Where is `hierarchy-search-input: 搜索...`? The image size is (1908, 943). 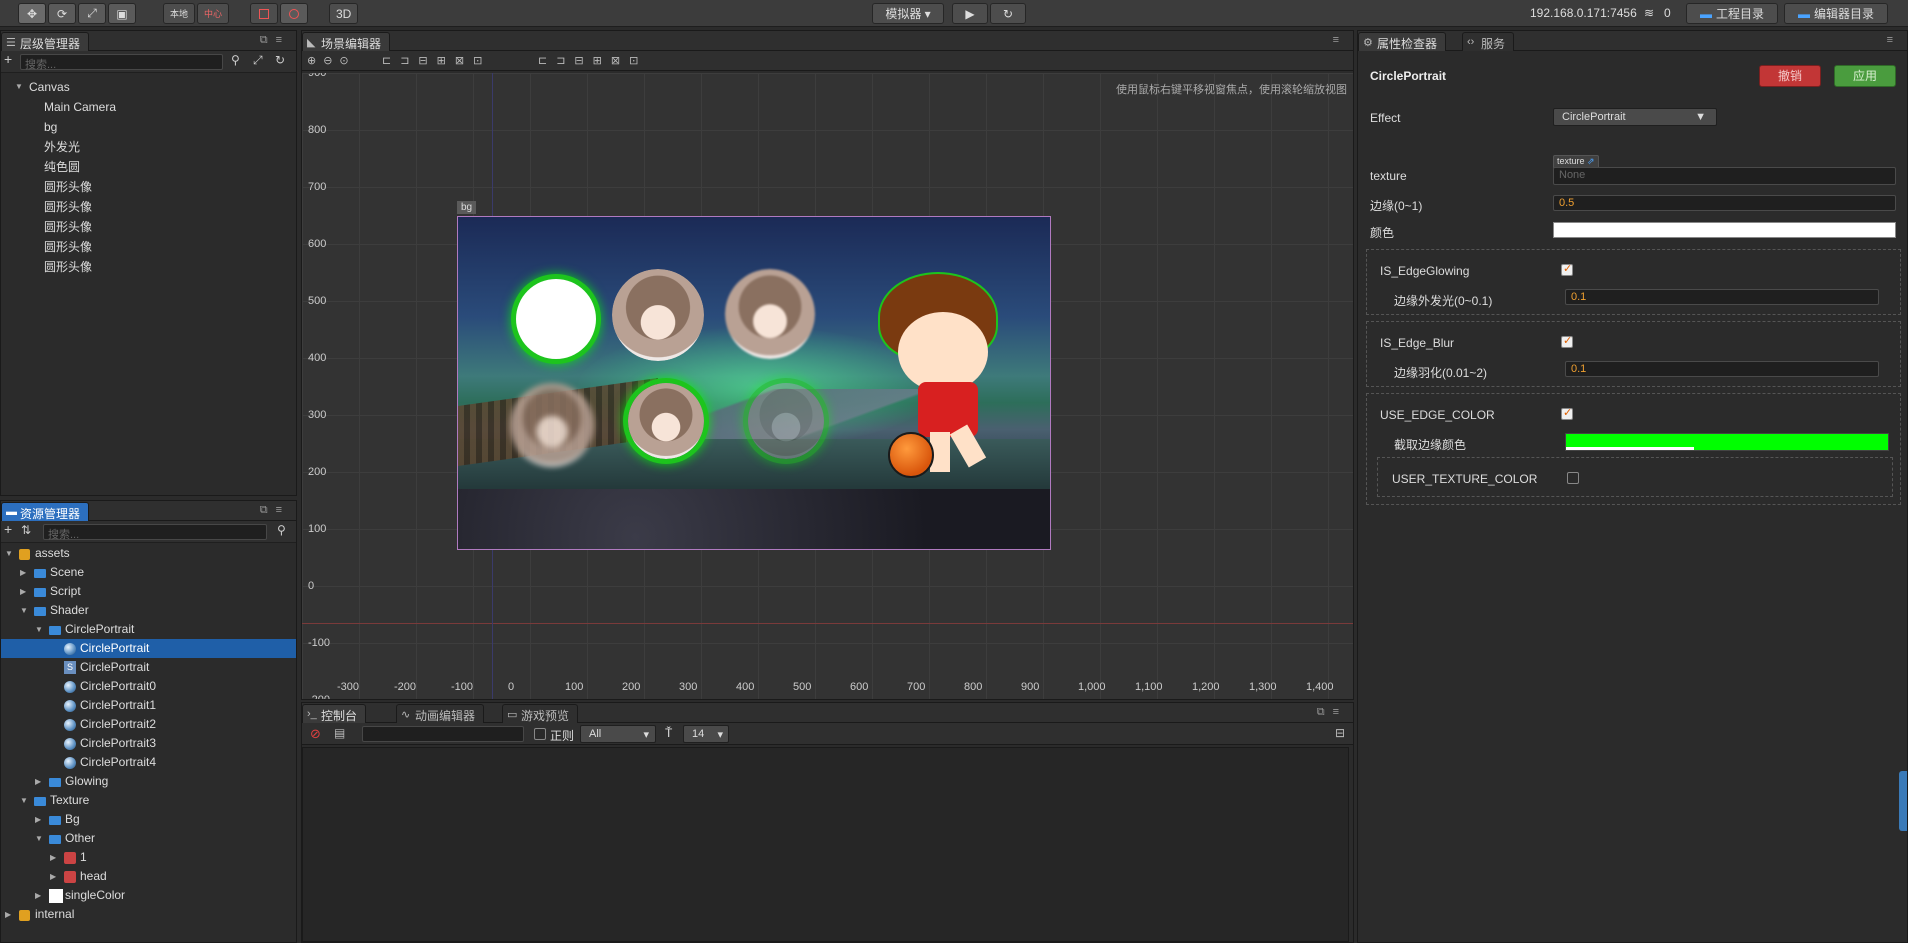
hierarchy-search-input: 搜索... is located at coordinates (121, 62).